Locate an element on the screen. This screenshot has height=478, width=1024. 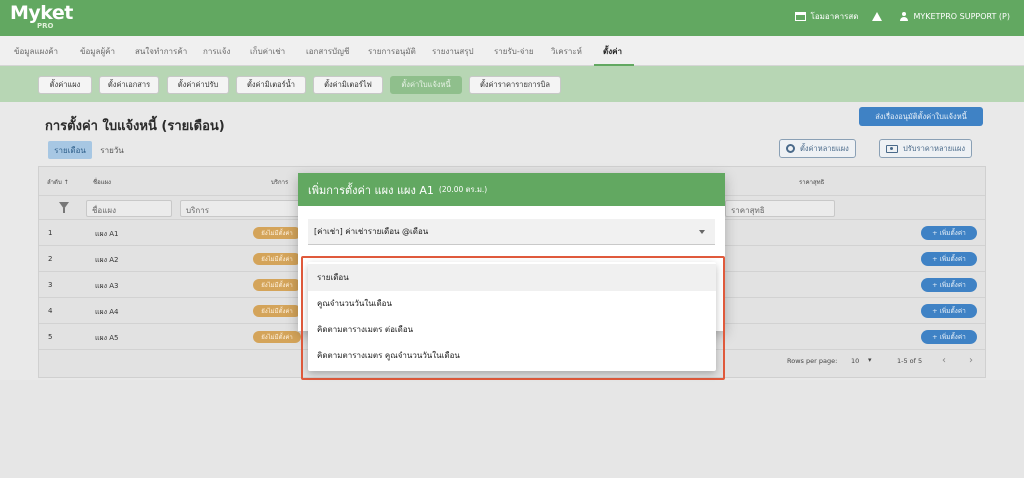
subnav-stall-settings: ตั้งค่าแผง is located at coordinates (65, 85).